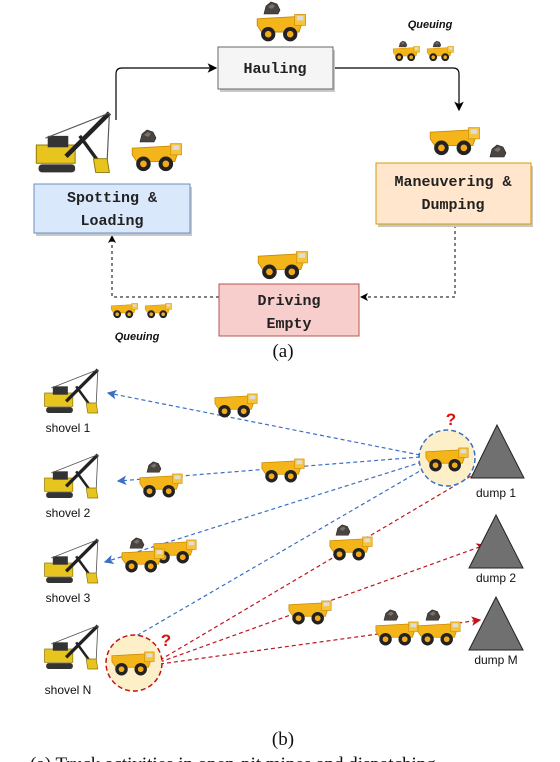  Describe the element at coordinates (112, 209) in the screenshot. I see `state-spotting-loading: Spotting & Loading` at that location.